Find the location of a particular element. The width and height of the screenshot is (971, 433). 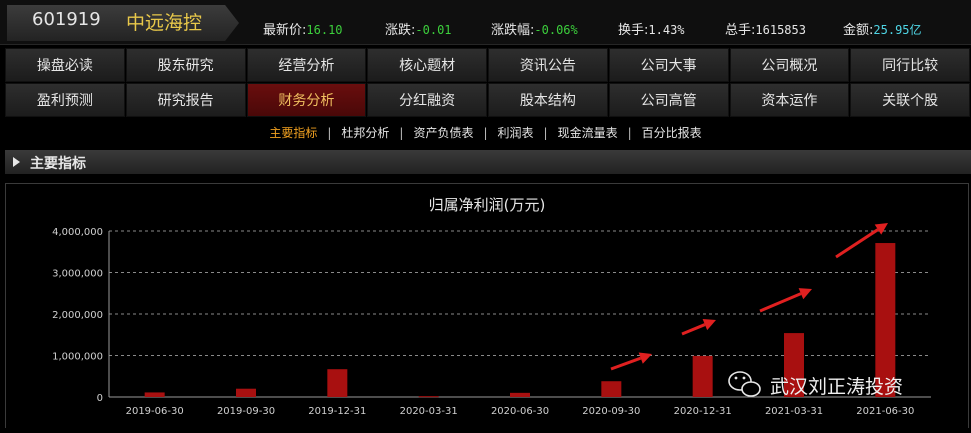

quote-item: 总手:1615853 is located at coordinates (765, 28).